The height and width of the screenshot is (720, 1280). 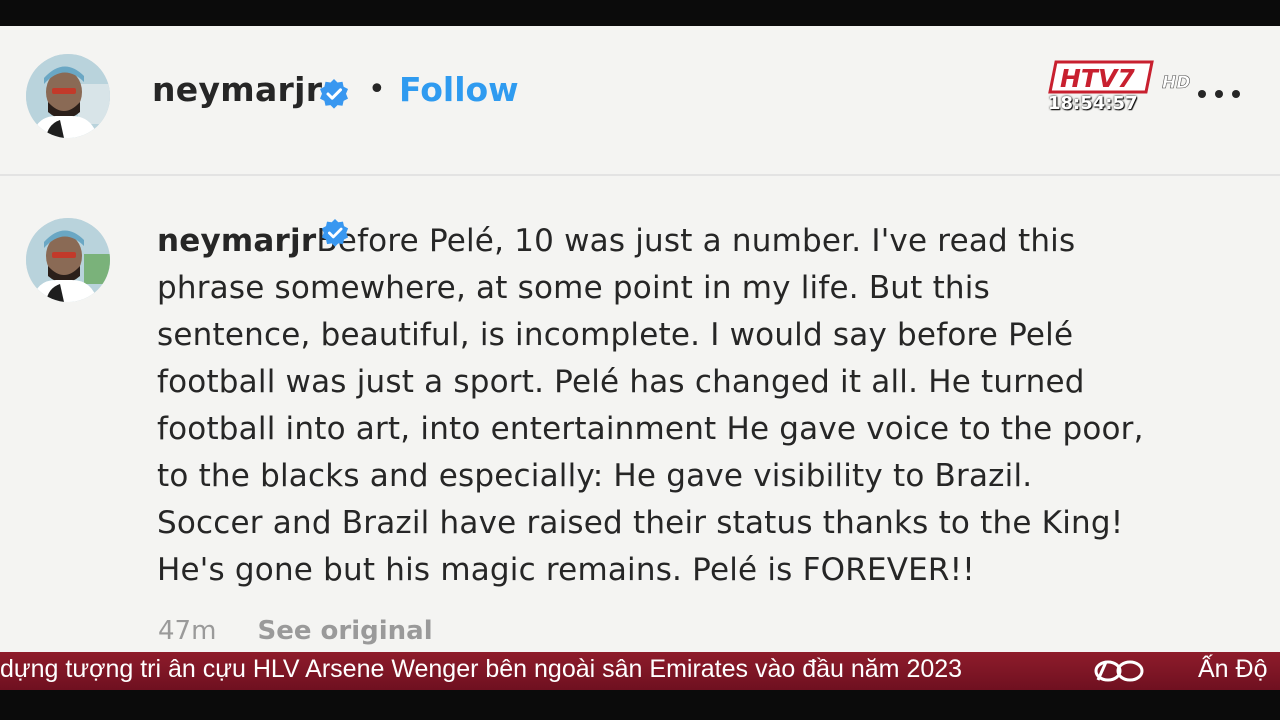 I want to click on see-original-link: See original, so click(x=344, y=631).